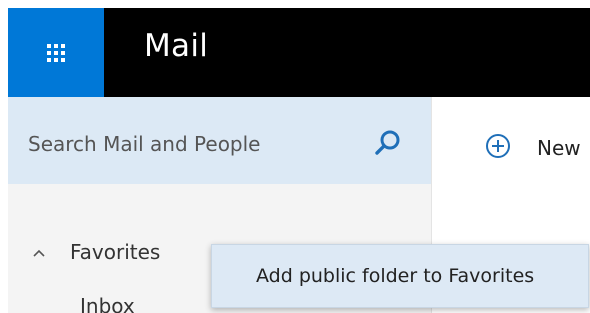 This screenshot has width=590, height=313. What do you see at coordinates (559, 148) in the screenshot?
I see `new-button: New` at bounding box center [559, 148].